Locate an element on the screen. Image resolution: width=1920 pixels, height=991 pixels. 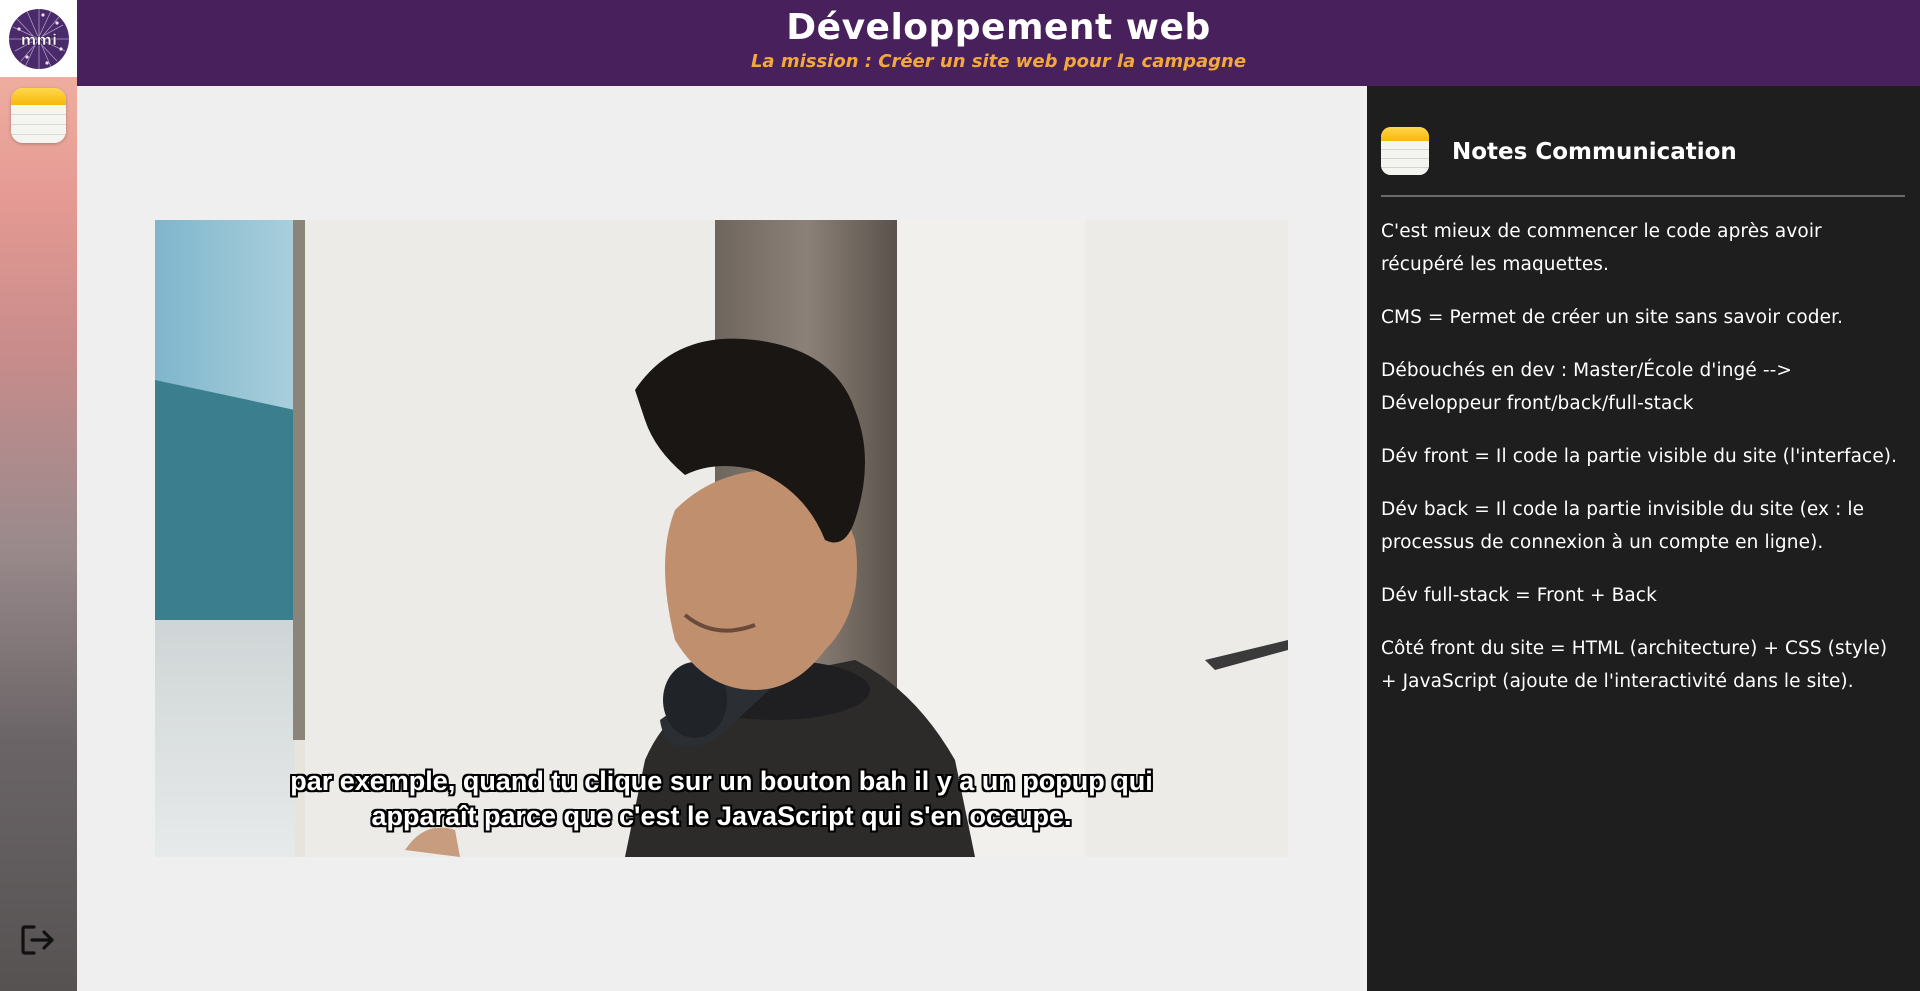
sidebar: mmi is located at coordinates (38, 495).